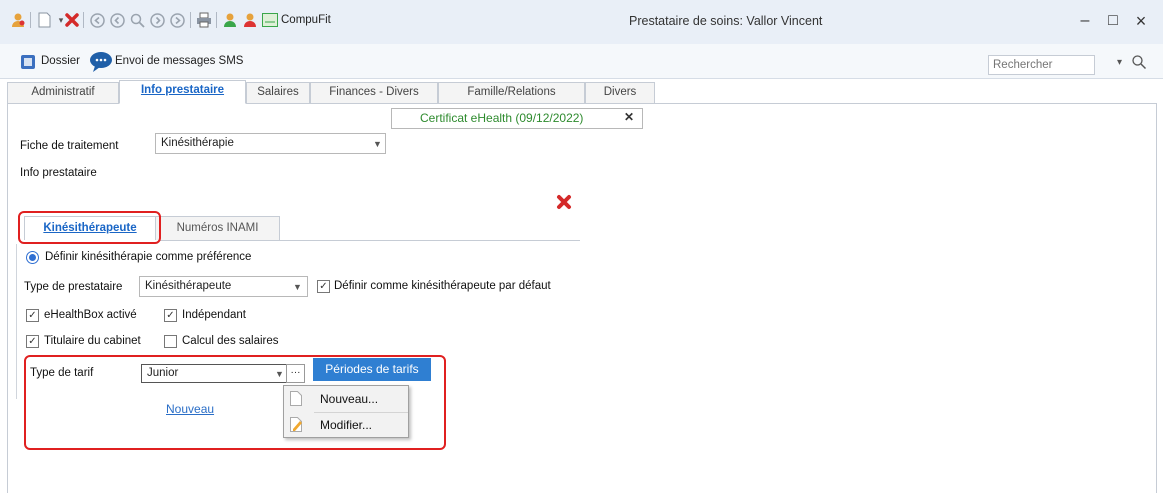 The image size is (1163, 493). Describe the element at coordinates (270, 20) in the screenshot. I see `compufit-icon` at that location.